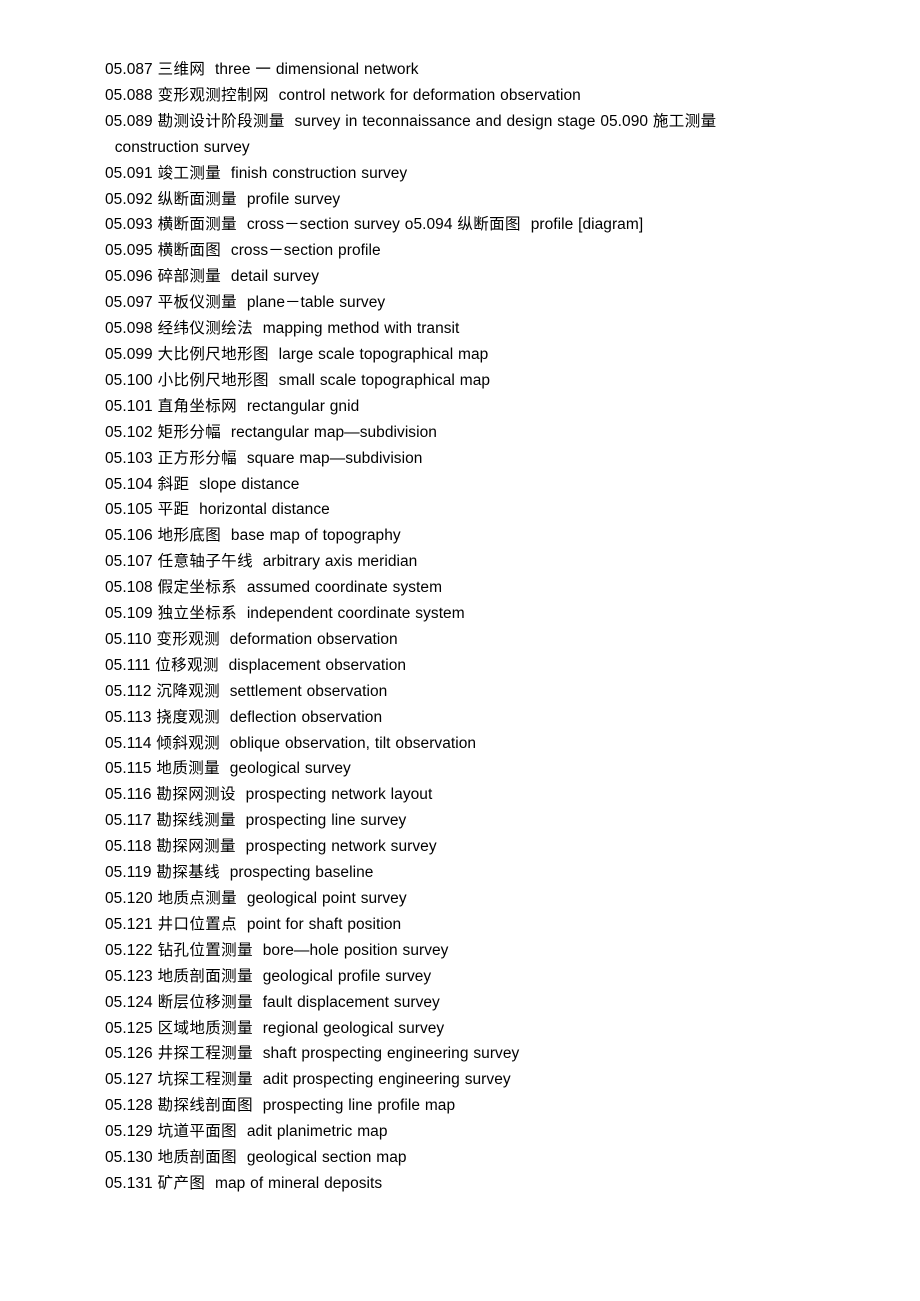  Describe the element at coordinates (189, 172) in the screenshot. I see `entry-term-chinese: 竣工测量` at that location.